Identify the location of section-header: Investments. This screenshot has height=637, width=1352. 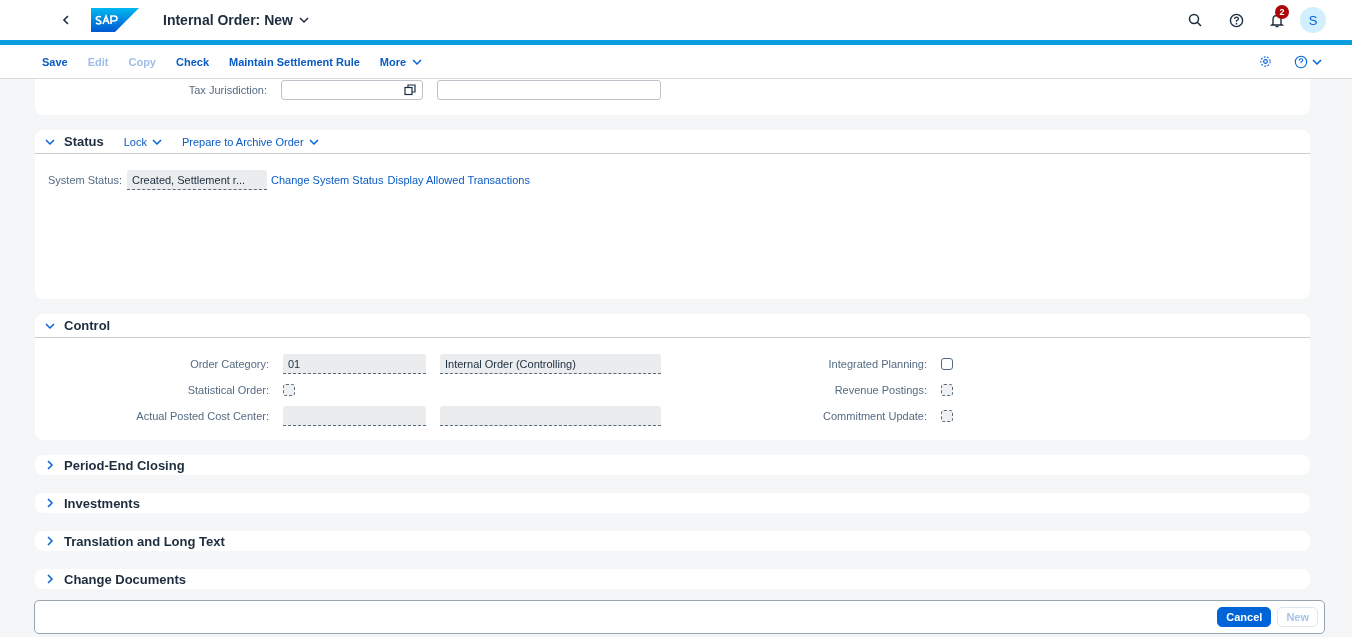
(92, 503).